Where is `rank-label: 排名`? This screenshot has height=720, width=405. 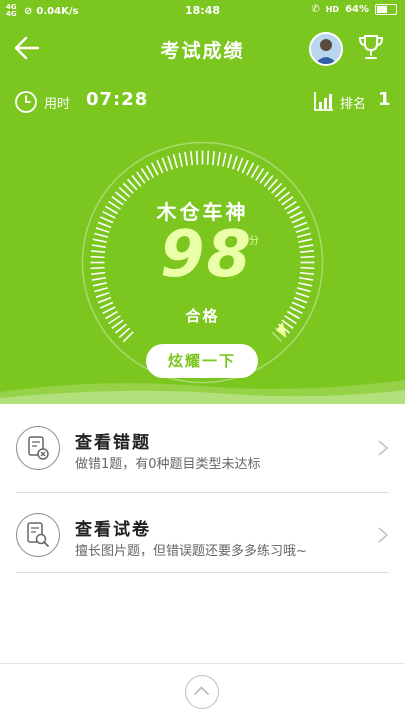
rank-label: 排名 is located at coordinates (353, 104).